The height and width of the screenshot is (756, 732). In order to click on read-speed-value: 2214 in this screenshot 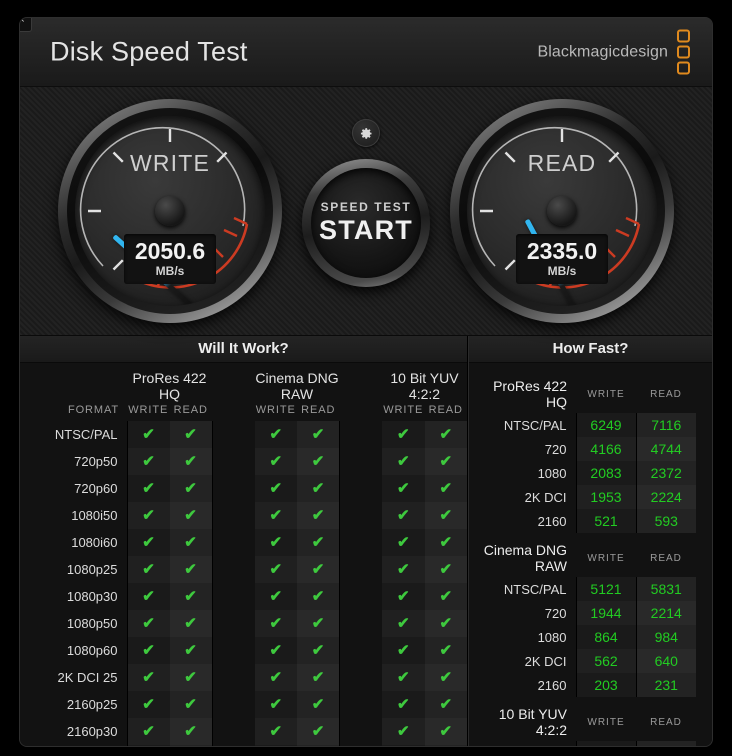, I will do `click(665, 613)`.